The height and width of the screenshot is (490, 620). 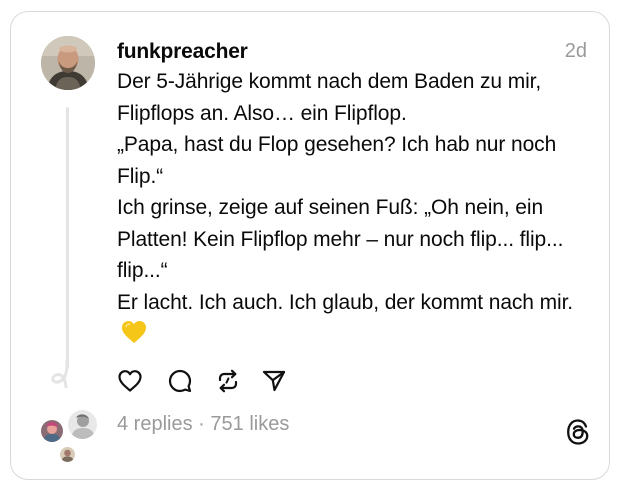 I want to click on share-button, so click(x=274, y=381).